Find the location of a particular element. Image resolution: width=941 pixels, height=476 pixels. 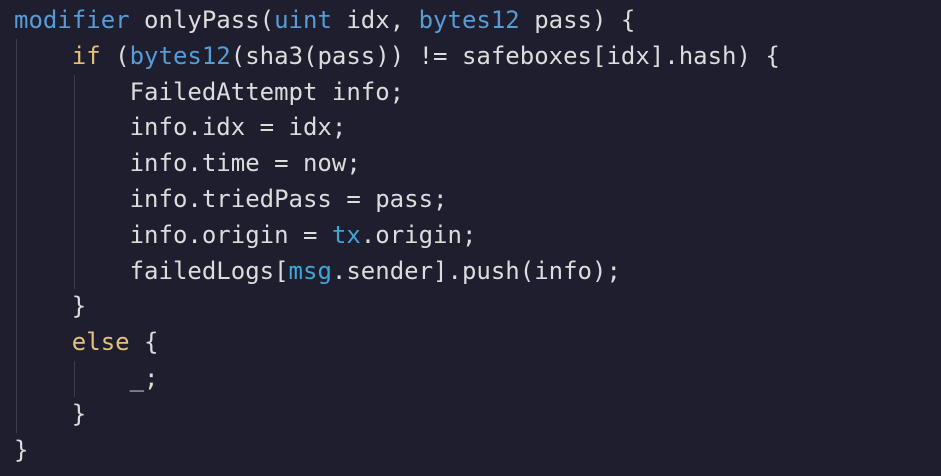

code-token-builtin: msg is located at coordinates (310, 270).